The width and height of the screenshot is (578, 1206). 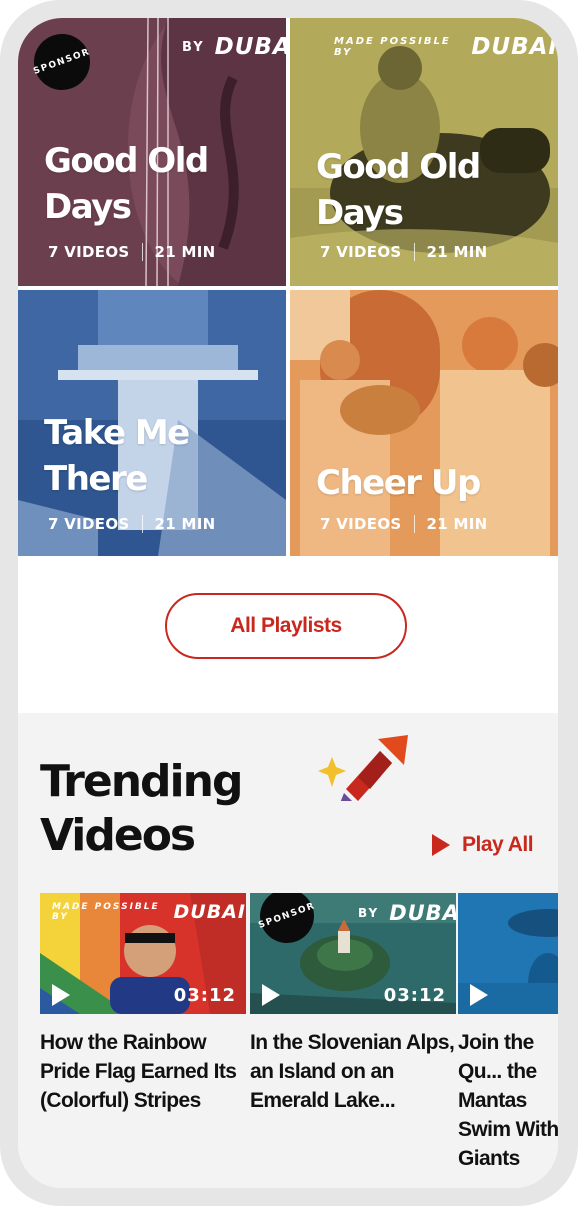 I want to click on playlist-title-line1: Cheer Up, so click(x=398, y=483).